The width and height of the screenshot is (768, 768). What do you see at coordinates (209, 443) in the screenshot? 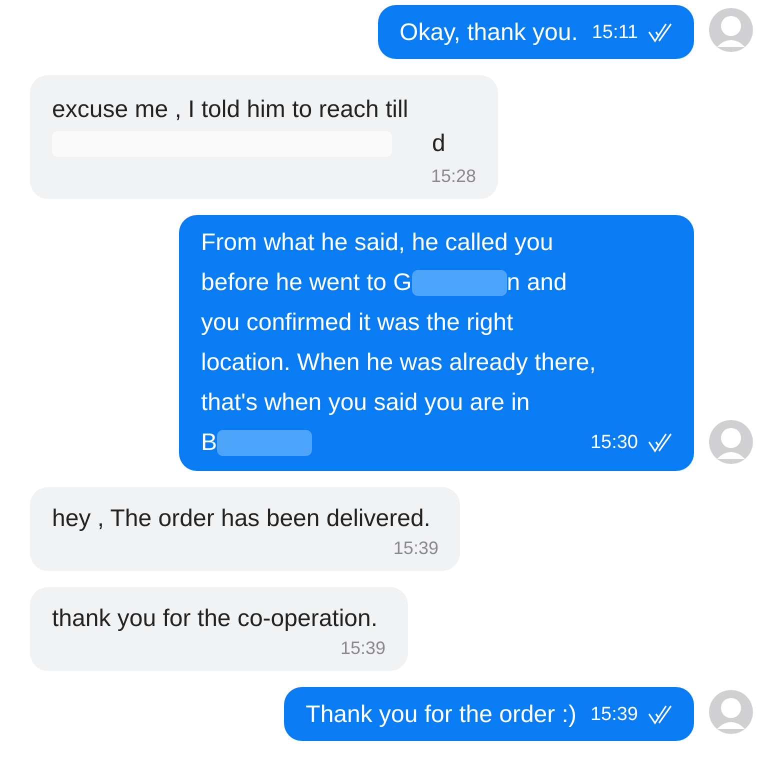
I see `message-text: B` at bounding box center [209, 443].